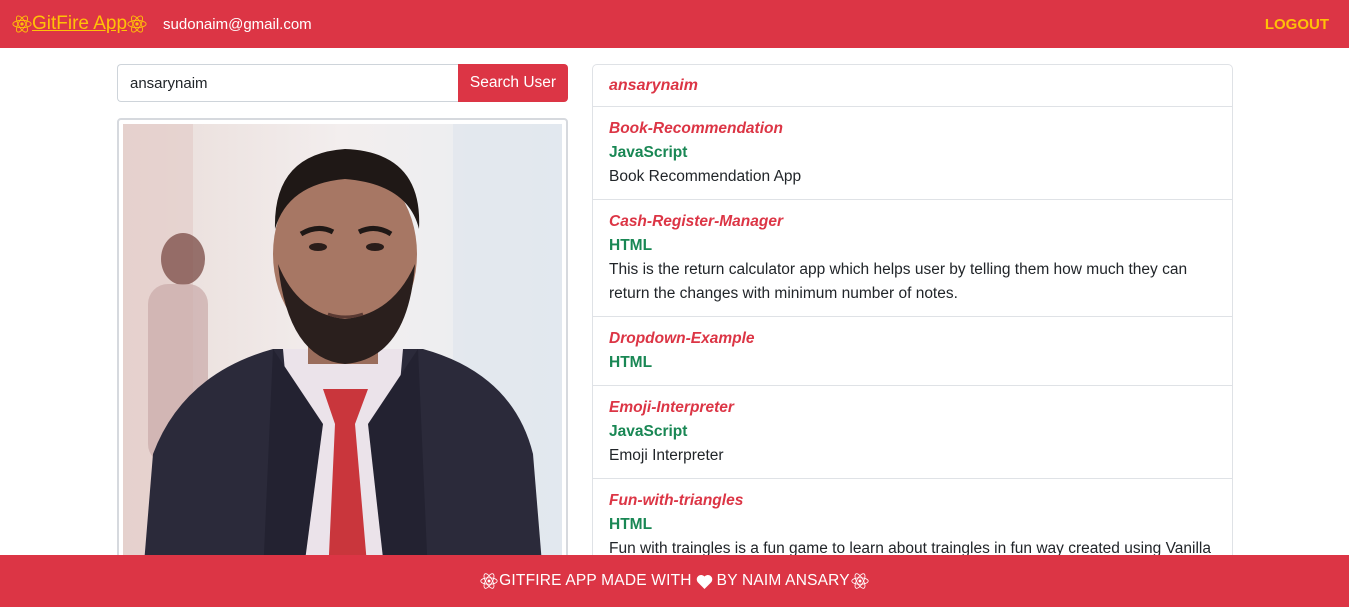  I want to click on repo-name-link: Fun-with-triangles, so click(912, 501).